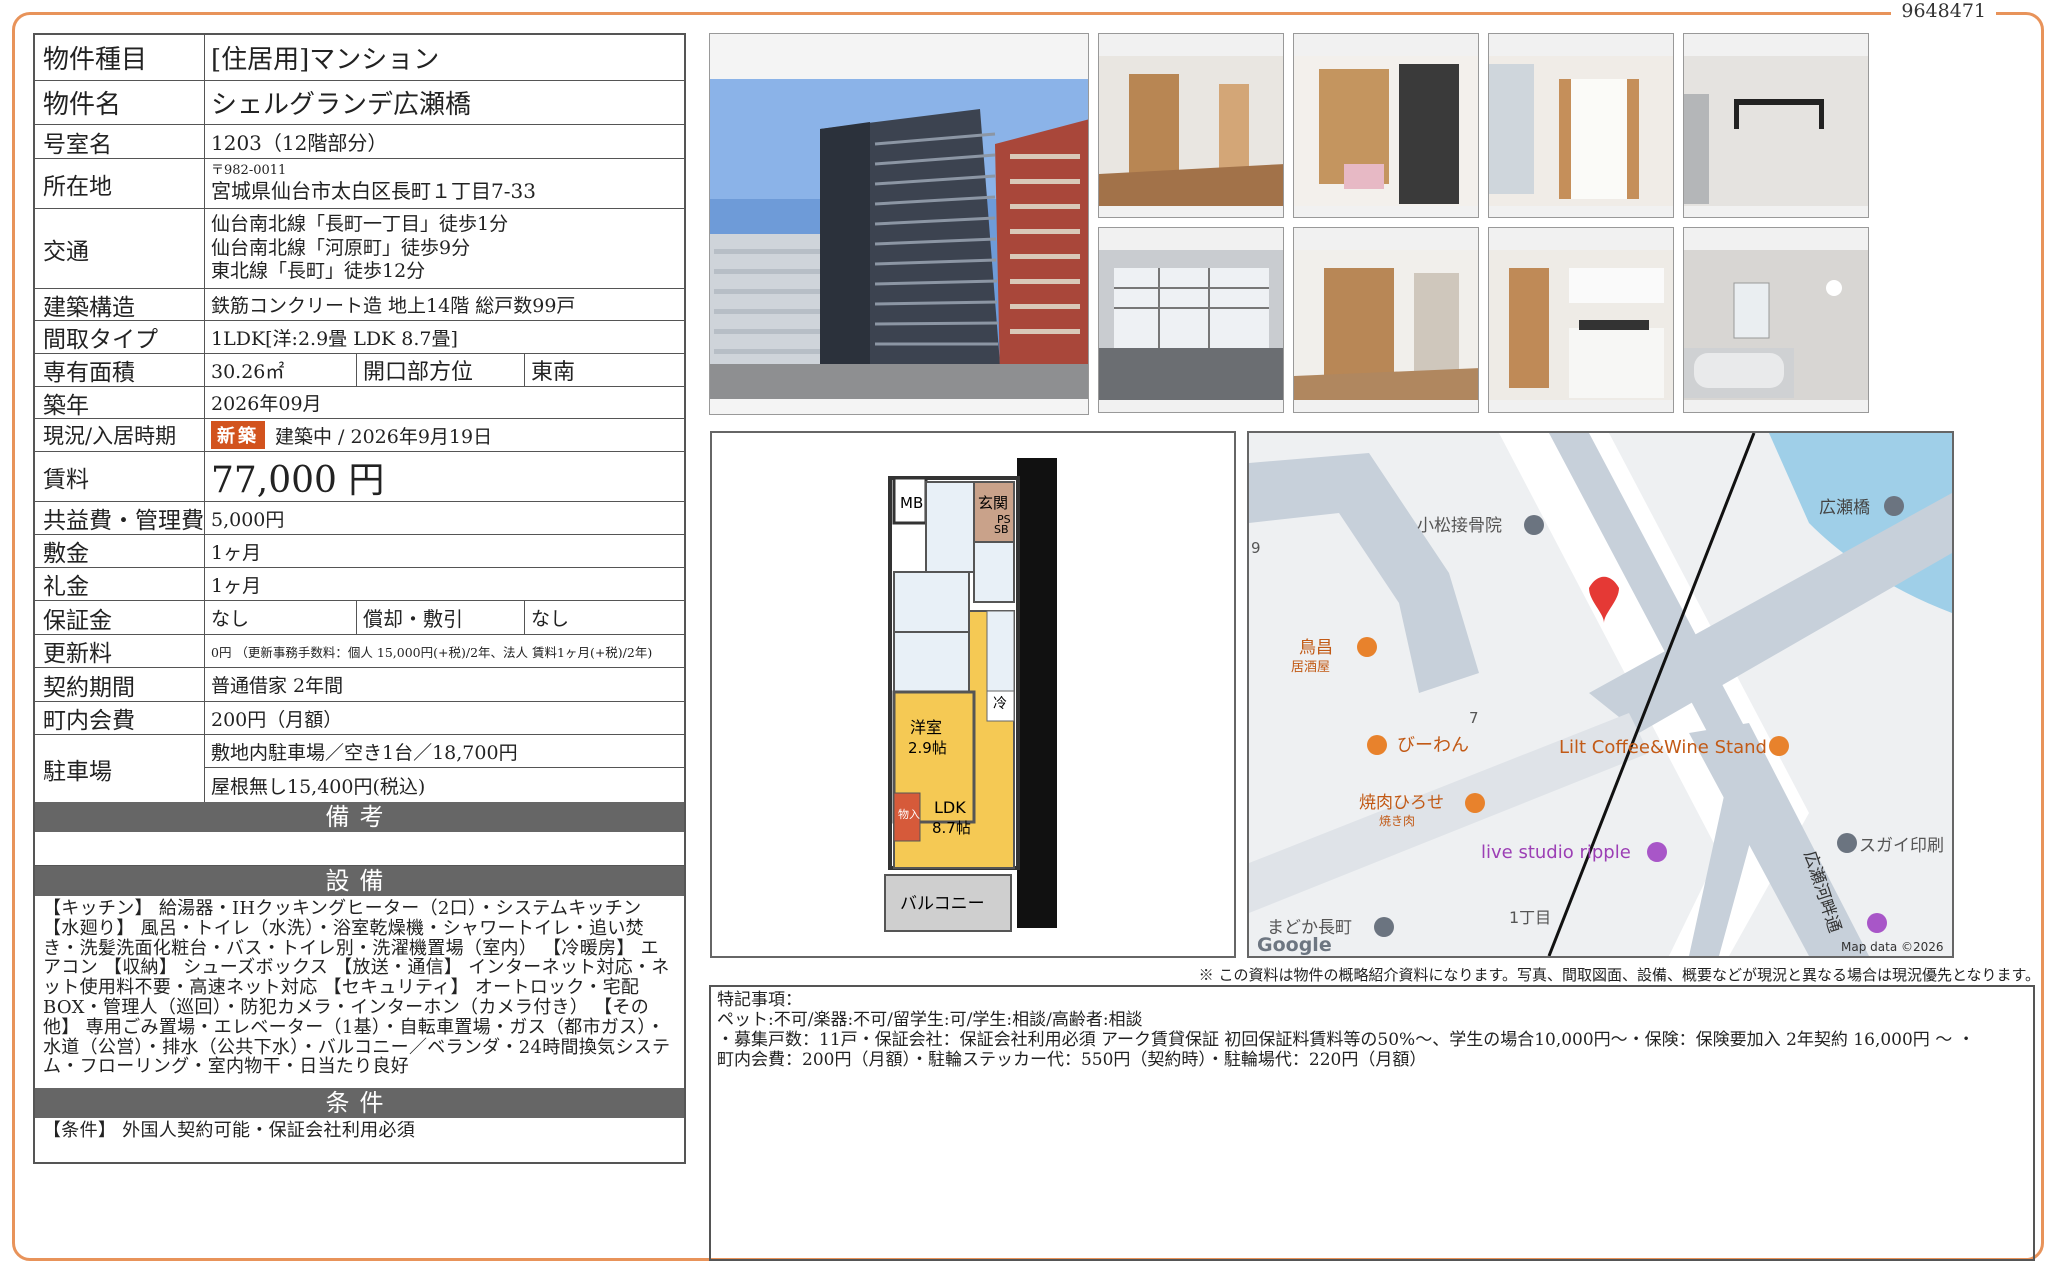  I want to click on structure-value: 鉄筋コンクリート造 地上14階 総戸数99戸, so click(393, 306).